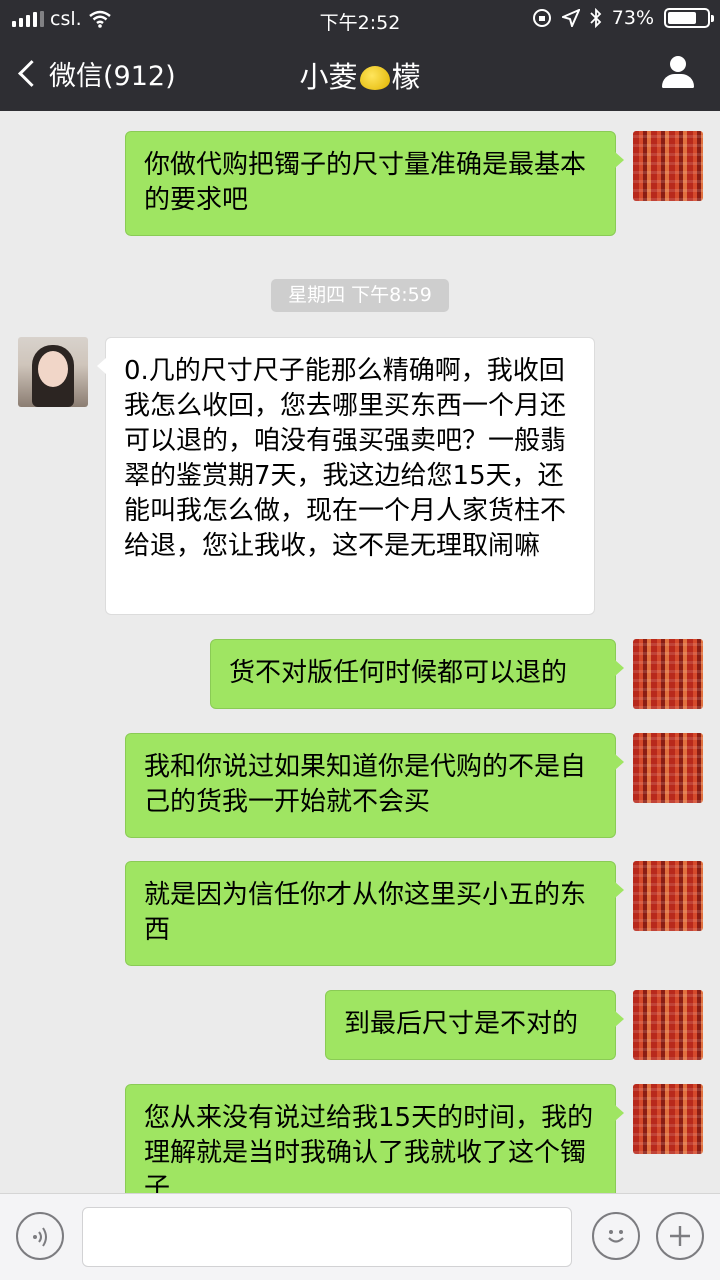 The height and width of the screenshot is (1280, 720). What do you see at coordinates (327, 1237) in the screenshot?
I see `message-input` at bounding box center [327, 1237].